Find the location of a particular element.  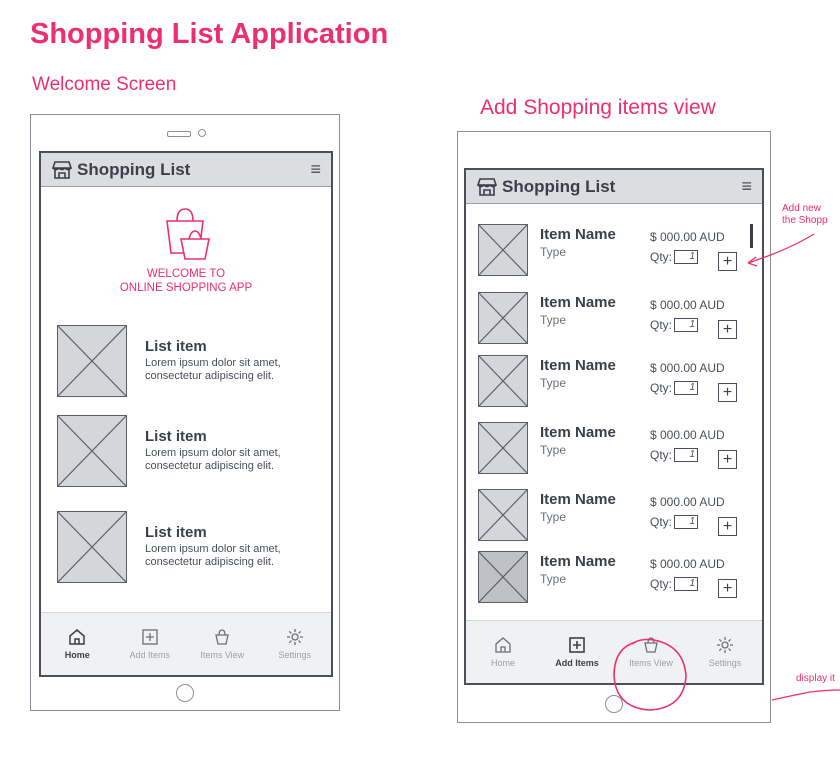

welcome-line-1: WELCOME TO is located at coordinates (186, 274).